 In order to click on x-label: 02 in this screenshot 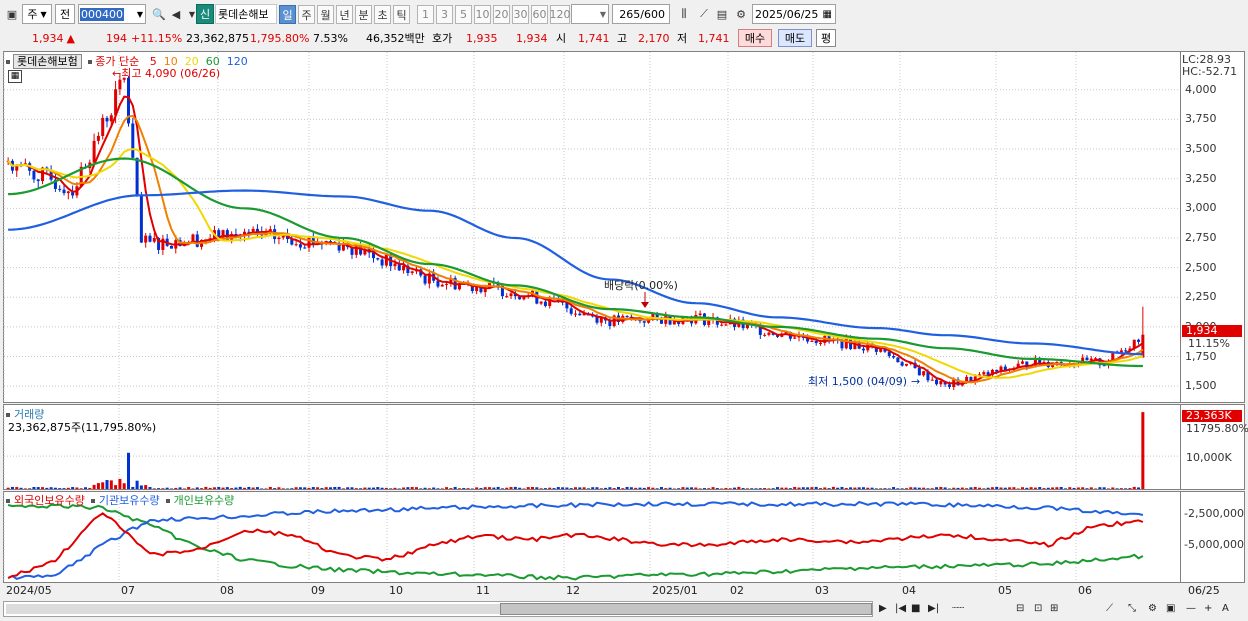, I will do `click(737, 590)`.